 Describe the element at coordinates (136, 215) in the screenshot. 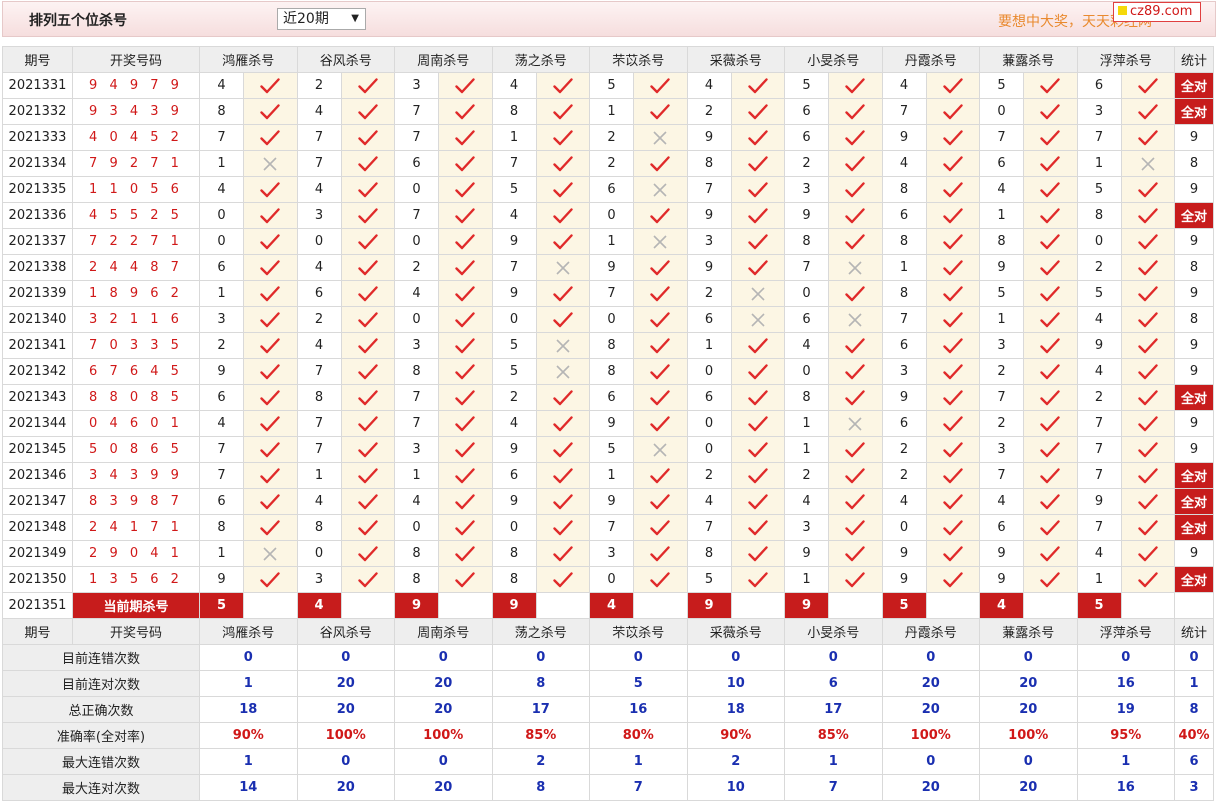

I see `draw-number-cell: 4 5 5 2 5` at that location.